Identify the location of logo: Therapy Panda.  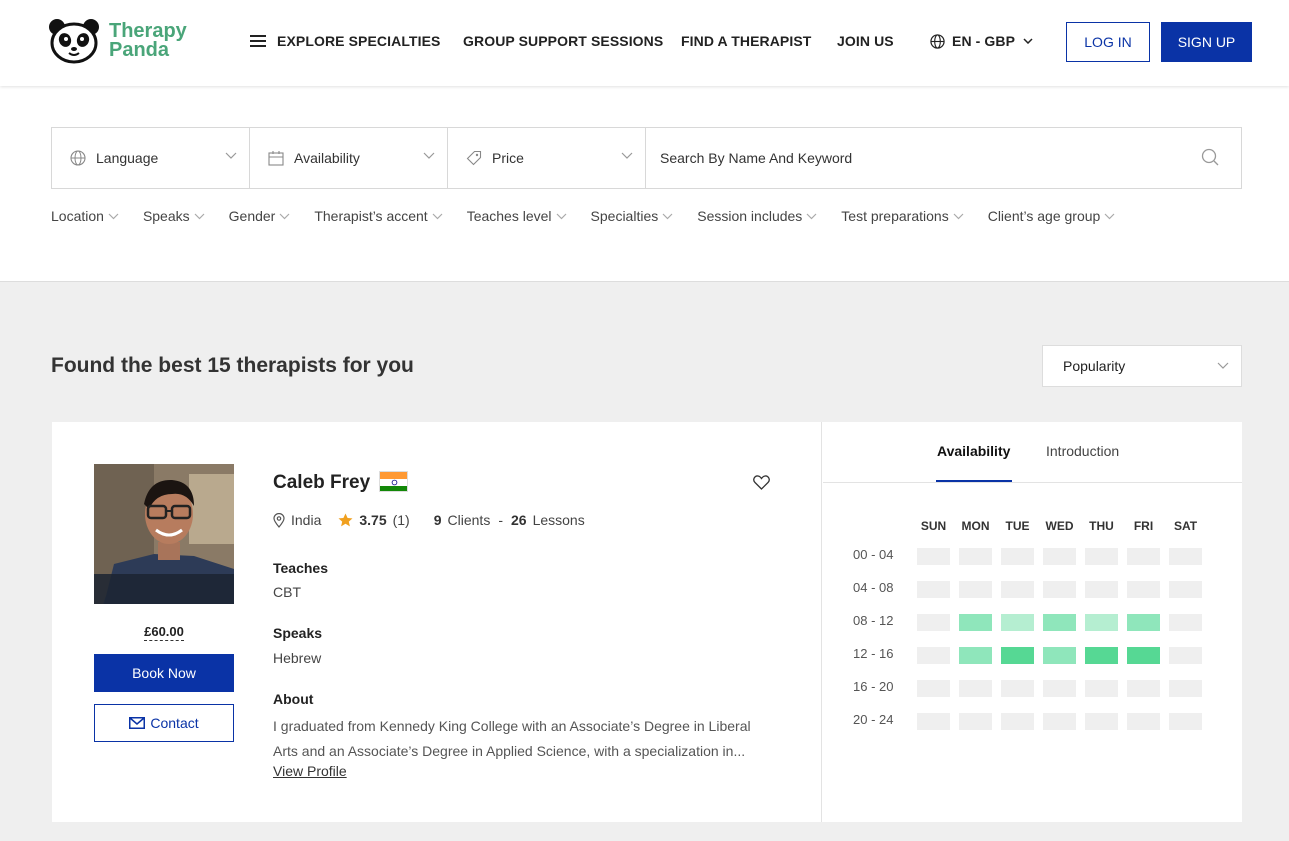
(117, 41).